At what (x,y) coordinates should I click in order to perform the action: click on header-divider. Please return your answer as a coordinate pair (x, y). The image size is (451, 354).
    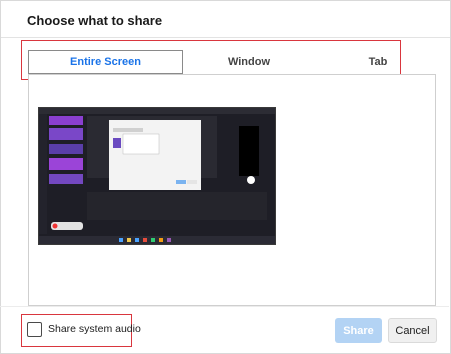
    Looking at the image, I should click on (225, 37).